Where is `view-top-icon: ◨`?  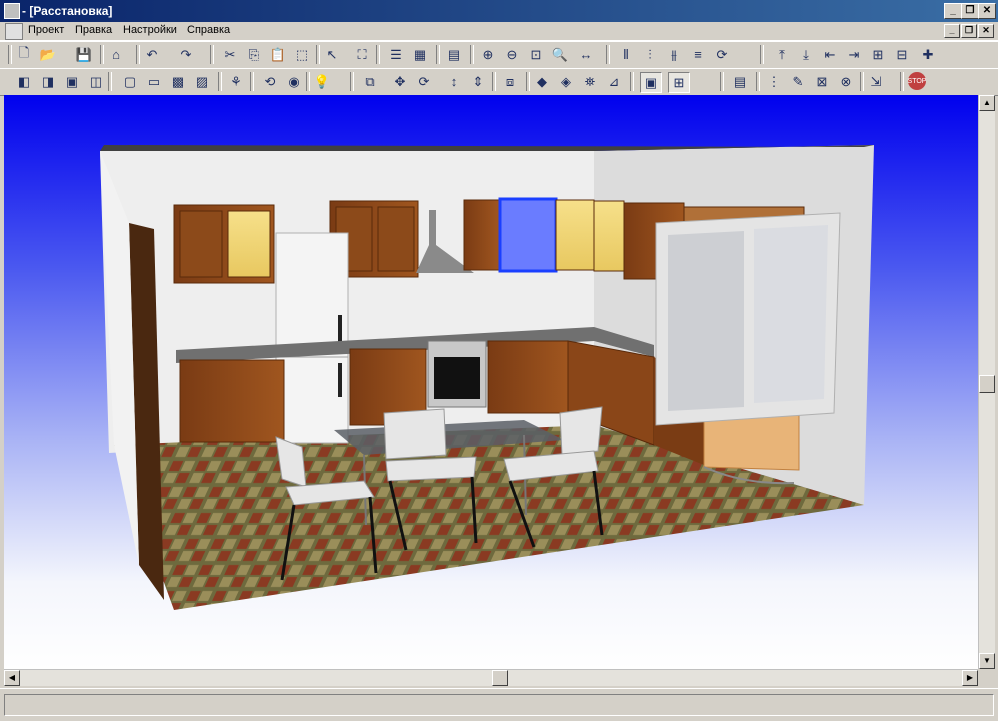
view-top-icon: ◨ is located at coordinates (48, 81).